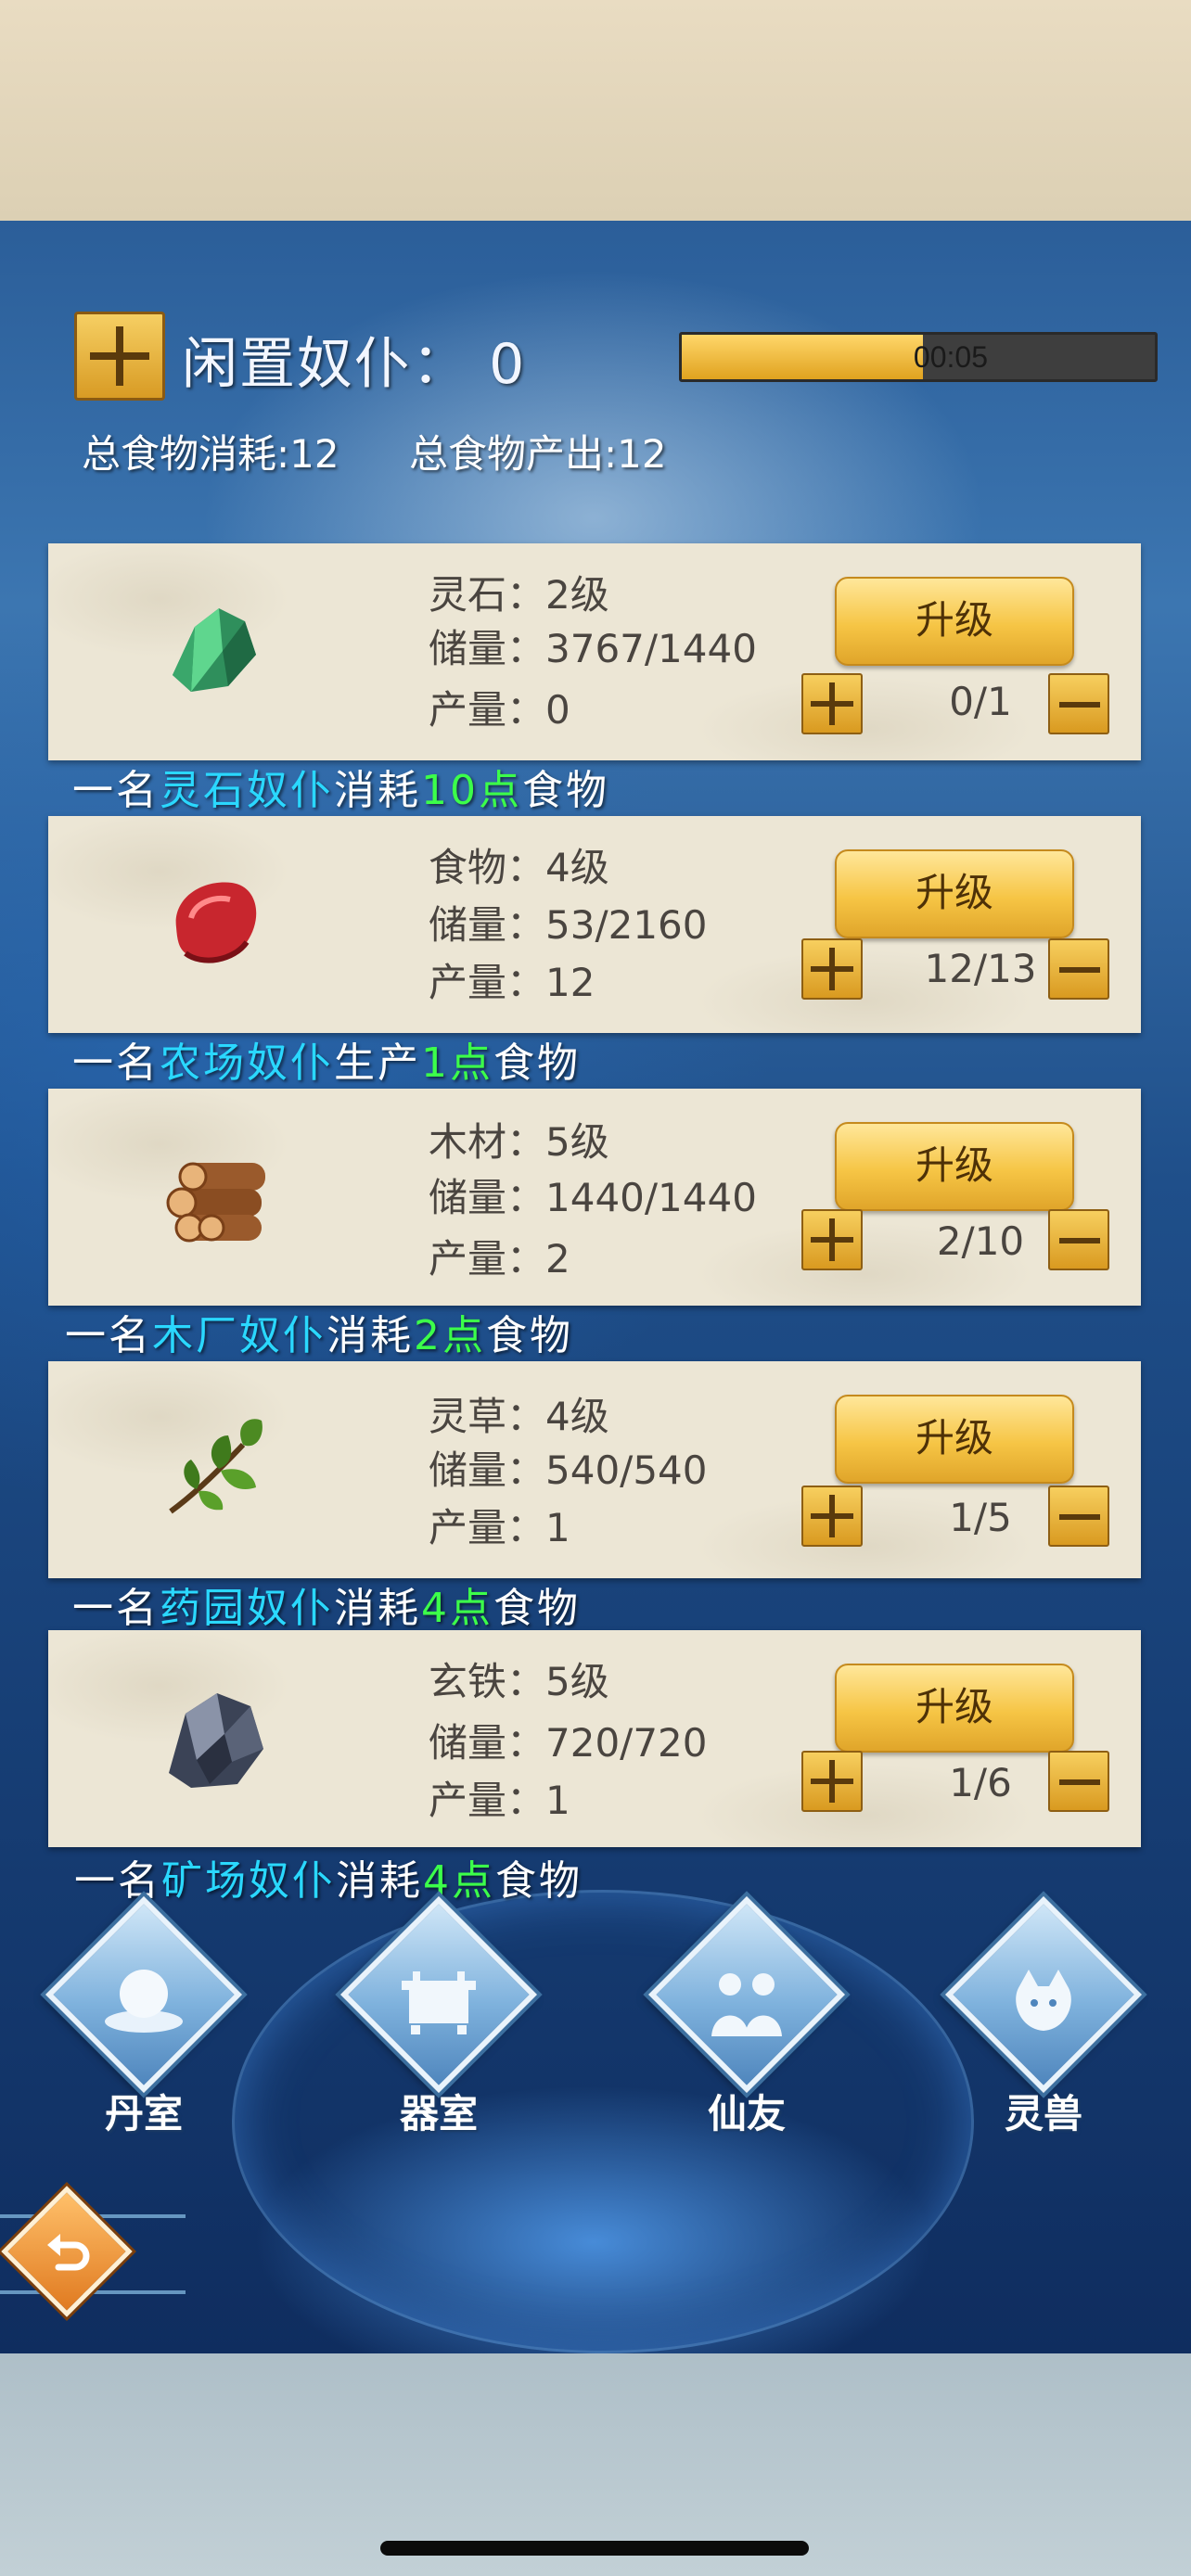 Image resolution: width=1191 pixels, height=2576 pixels. Describe the element at coordinates (403, 451) in the screenshot. I see `food-summary: 总食物消耗:12 总食物产出:12` at that location.